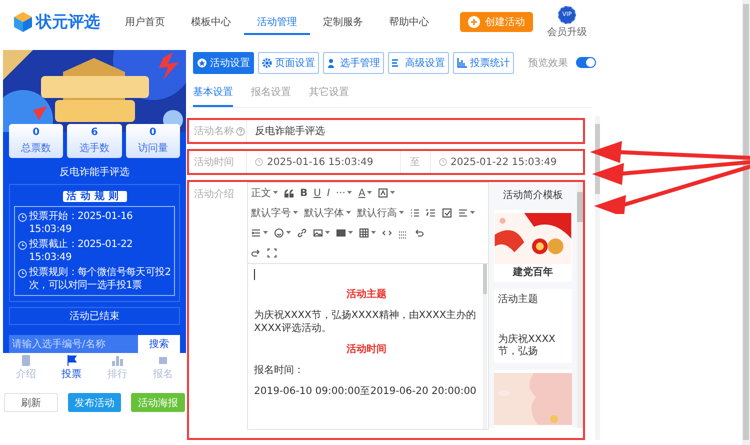 The width and height of the screenshot is (750, 445). Describe the element at coordinates (533, 326) in the screenshot. I see `template-card: 活动主题 为庆祝XXXX节，弘扬` at that location.